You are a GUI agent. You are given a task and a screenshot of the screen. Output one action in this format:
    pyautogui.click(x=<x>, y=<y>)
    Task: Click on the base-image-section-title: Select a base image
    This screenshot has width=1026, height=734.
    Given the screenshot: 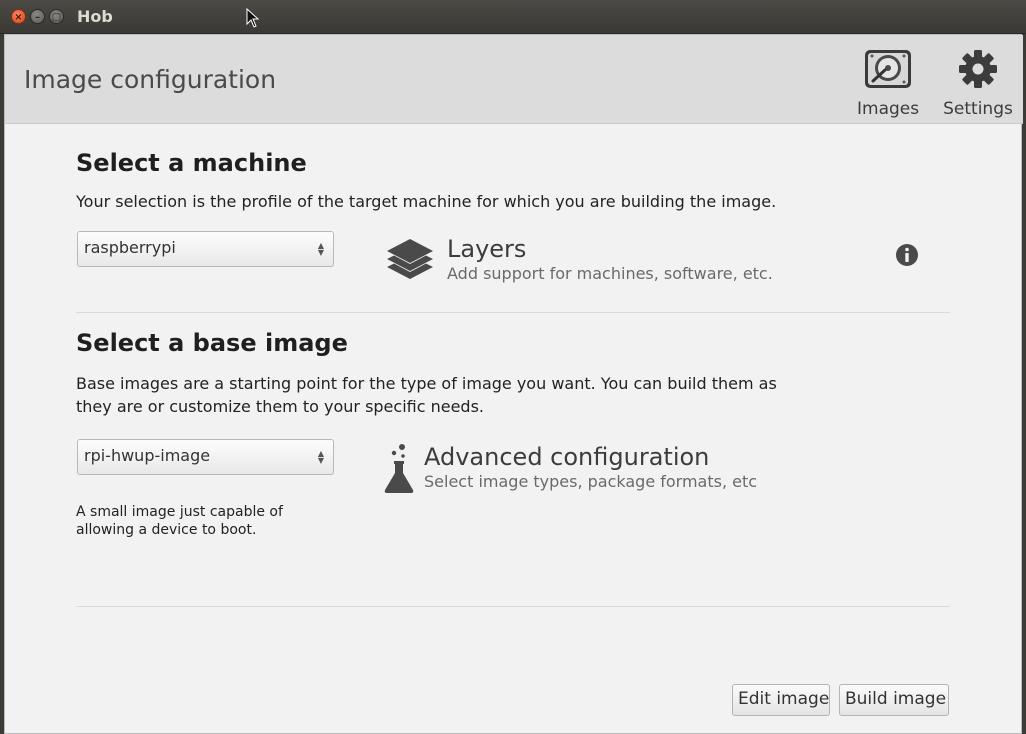 What is the action you would take?
    pyautogui.click(x=212, y=343)
    